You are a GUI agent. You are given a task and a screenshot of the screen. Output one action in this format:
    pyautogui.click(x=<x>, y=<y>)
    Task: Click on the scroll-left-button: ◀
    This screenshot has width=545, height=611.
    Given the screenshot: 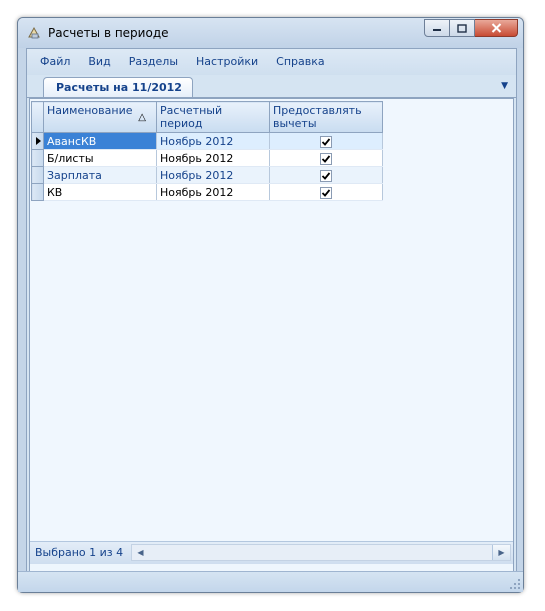 What is the action you would take?
    pyautogui.click(x=140, y=552)
    